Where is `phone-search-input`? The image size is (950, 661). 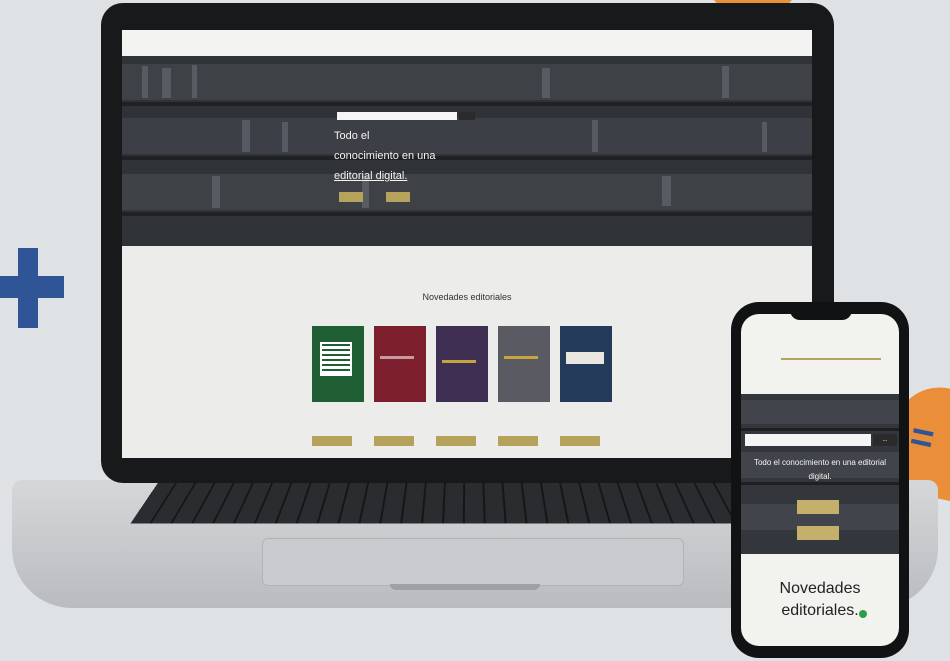 phone-search-input is located at coordinates (808, 440).